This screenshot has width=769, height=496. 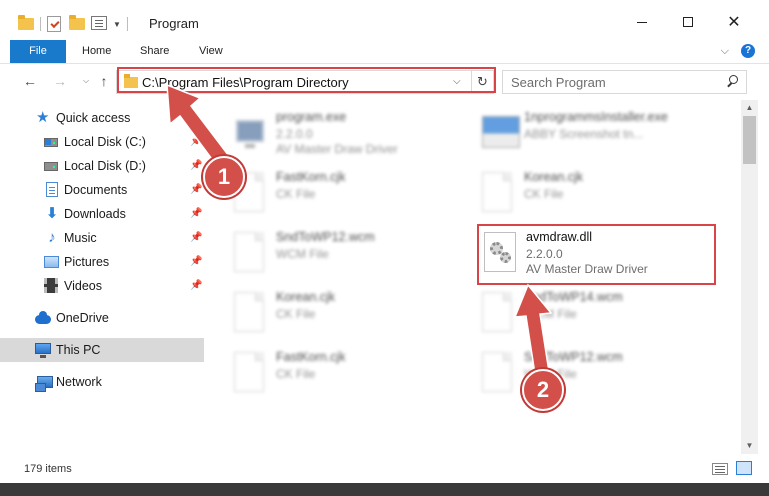 What do you see at coordinates (87, 262) in the screenshot?
I see `sidebar-item-label: Pictures` at bounding box center [87, 262].